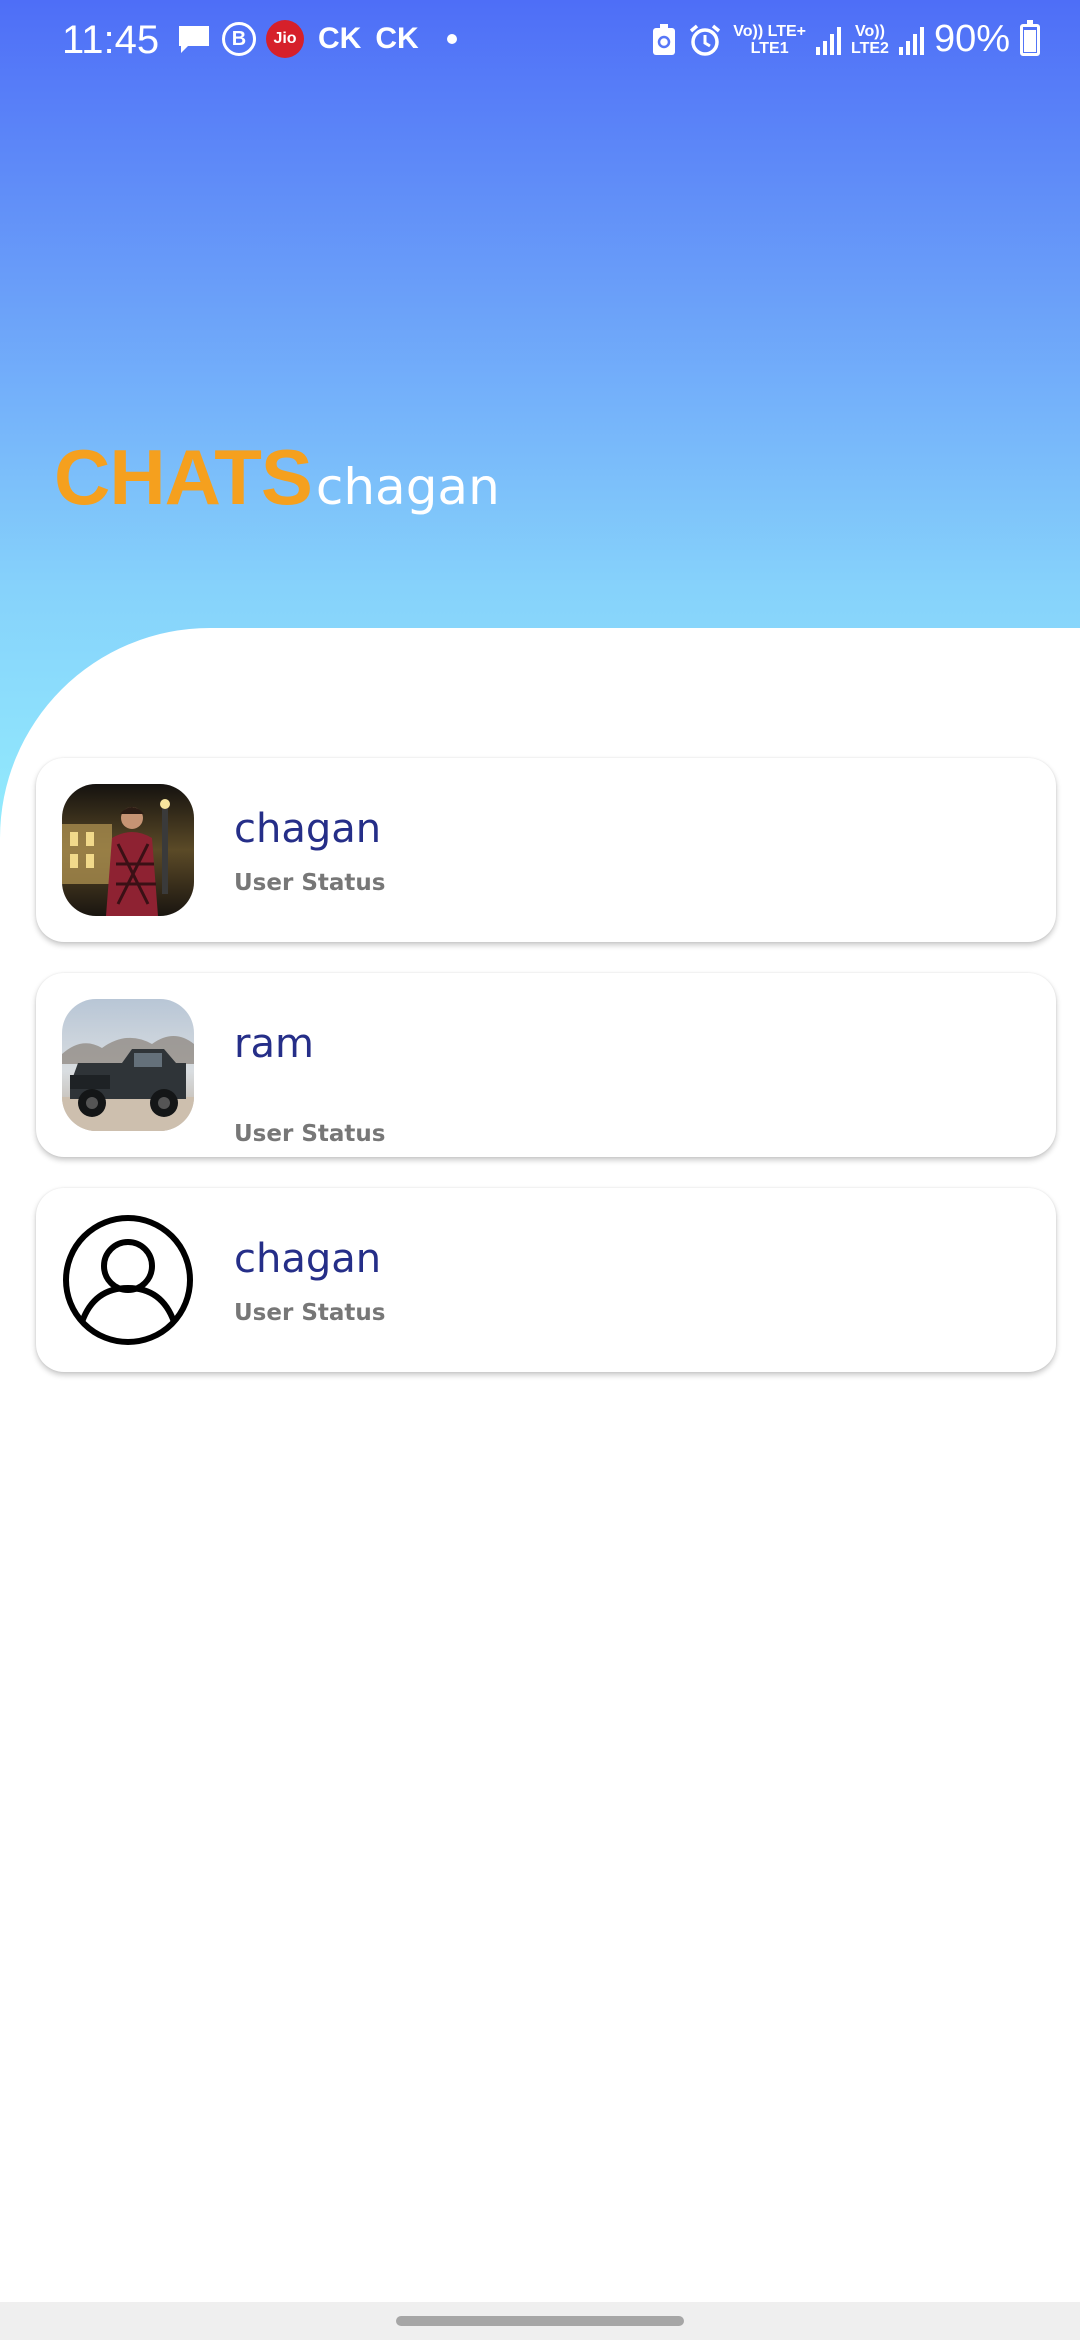 This screenshot has width=1080, height=2340. What do you see at coordinates (285, 39) in the screenshot?
I see `jio-icon: Jio` at bounding box center [285, 39].